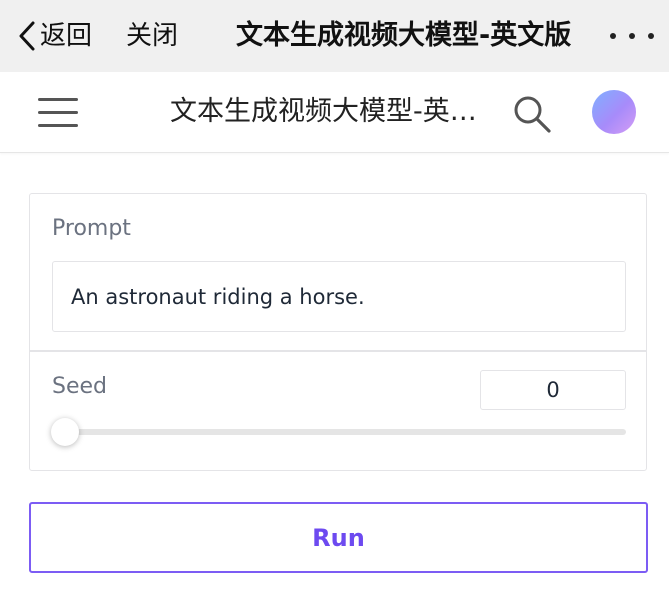  What do you see at coordinates (91, 228) in the screenshot?
I see `prompt-label: Prompt` at bounding box center [91, 228].